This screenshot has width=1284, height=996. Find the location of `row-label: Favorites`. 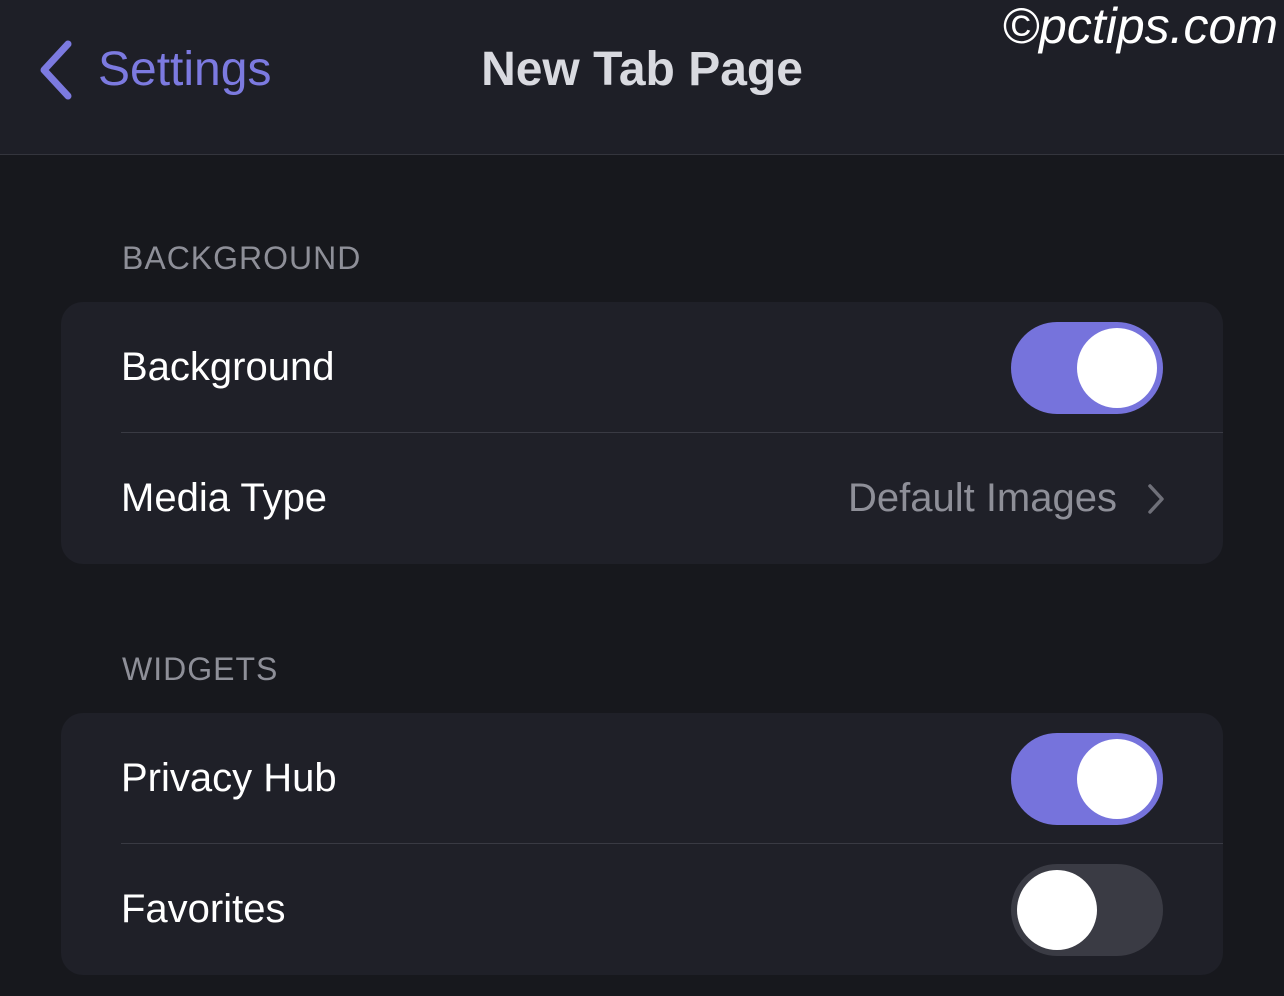

row-label: Favorites is located at coordinates (203, 909).